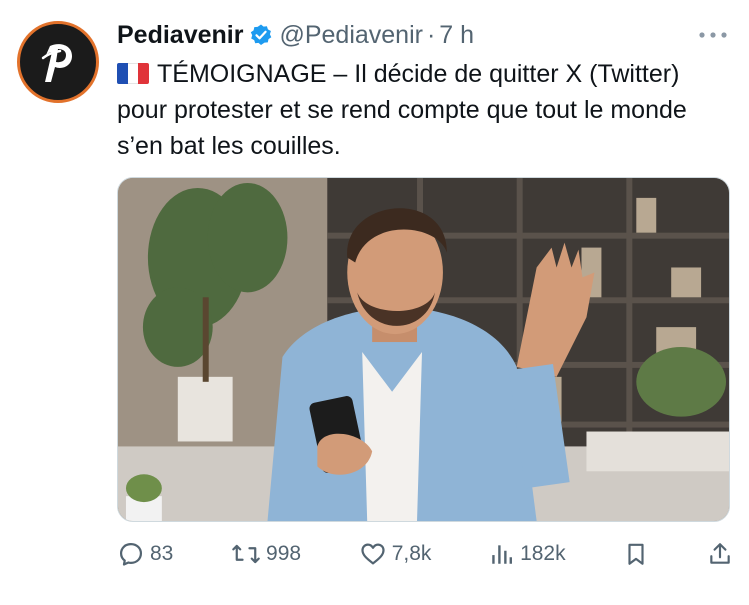  I want to click on more-icon, so click(713, 35).